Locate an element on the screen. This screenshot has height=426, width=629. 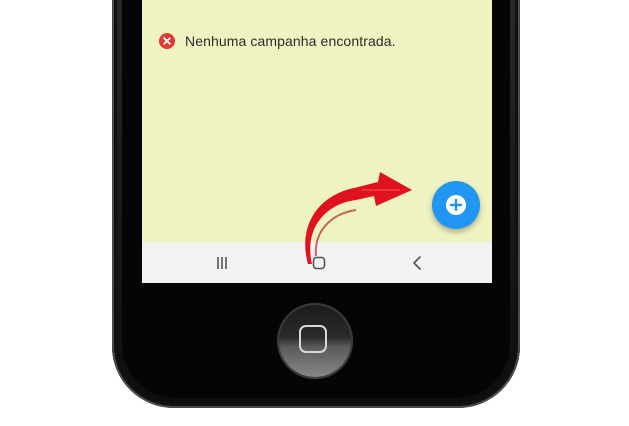
recents-icon is located at coordinates (222, 262).